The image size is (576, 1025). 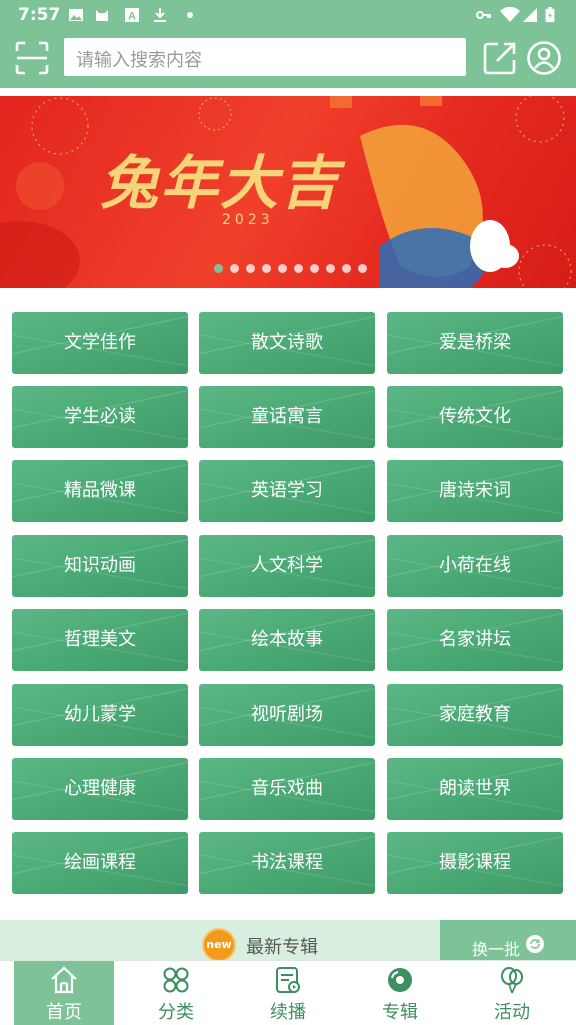 I want to click on battery-icon, so click(x=550, y=15).